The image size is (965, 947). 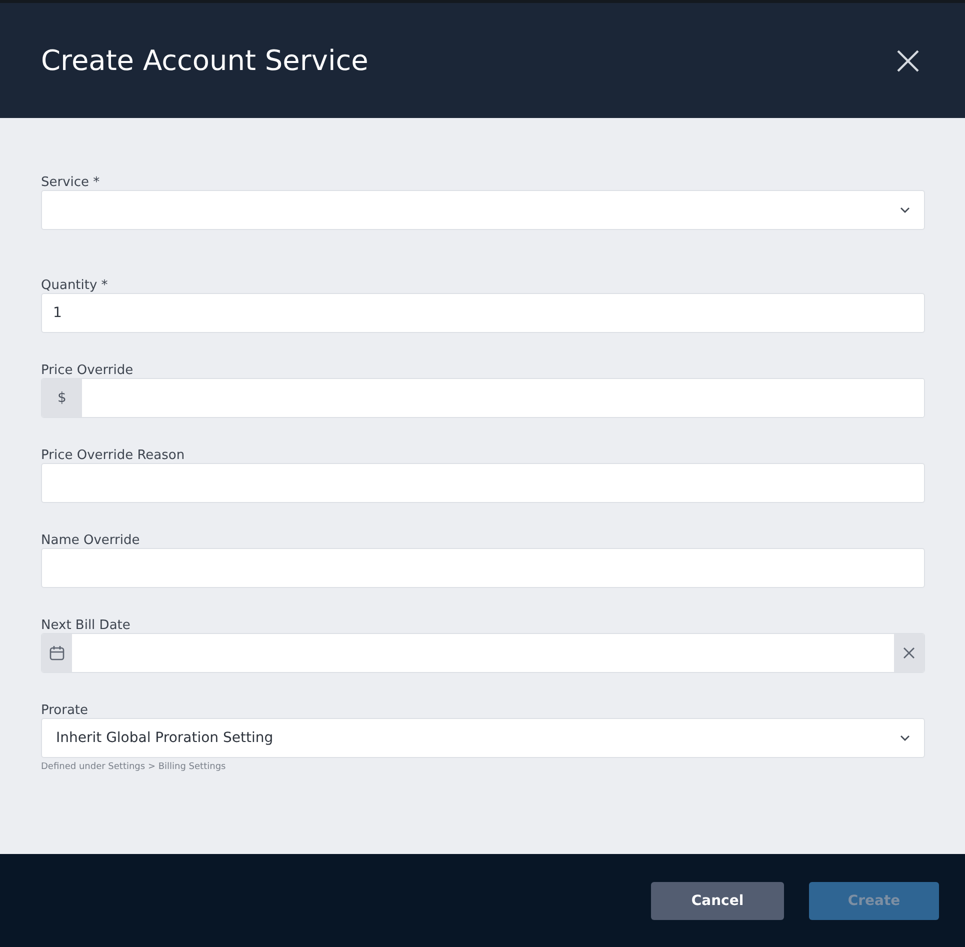 What do you see at coordinates (91, 540) in the screenshot?
I see `field-label: Name Override` at bounding box center [91, 540].